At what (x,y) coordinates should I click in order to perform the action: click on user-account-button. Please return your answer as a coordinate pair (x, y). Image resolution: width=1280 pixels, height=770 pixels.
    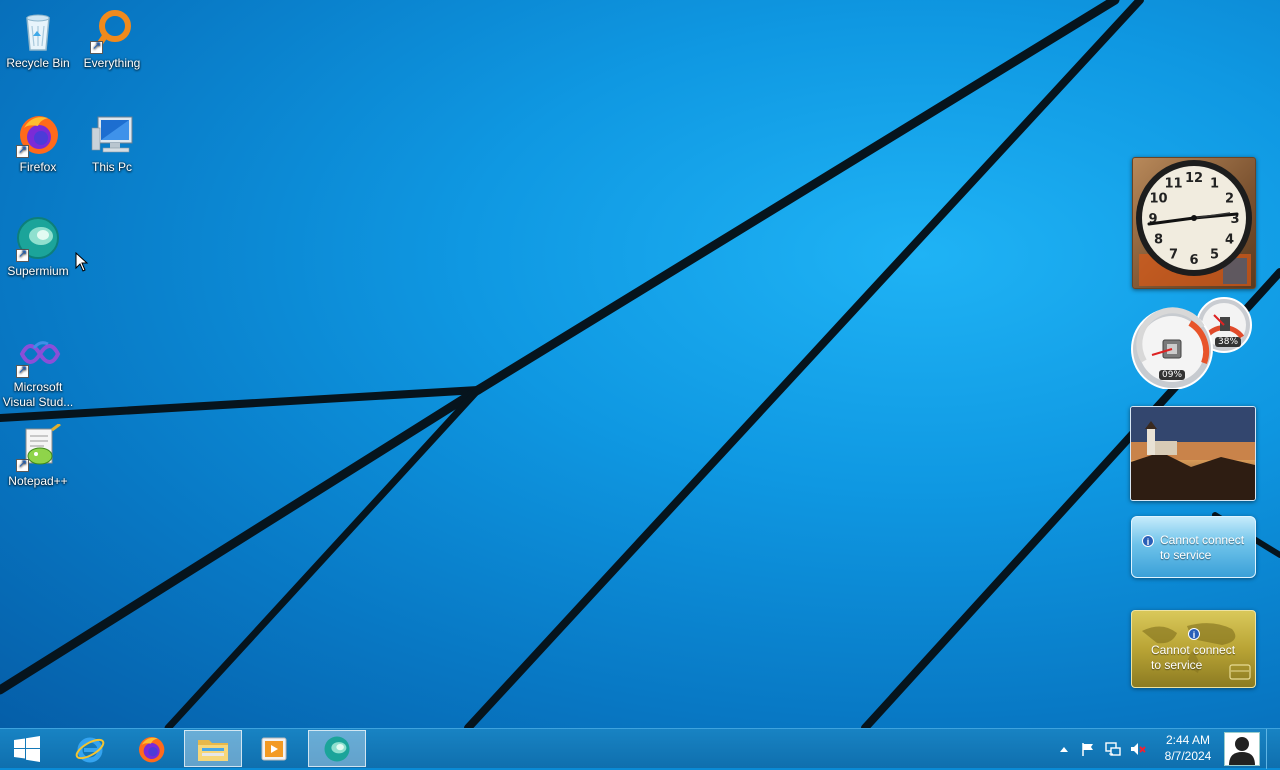
    Looking at the image, I should click on (1242, 749).